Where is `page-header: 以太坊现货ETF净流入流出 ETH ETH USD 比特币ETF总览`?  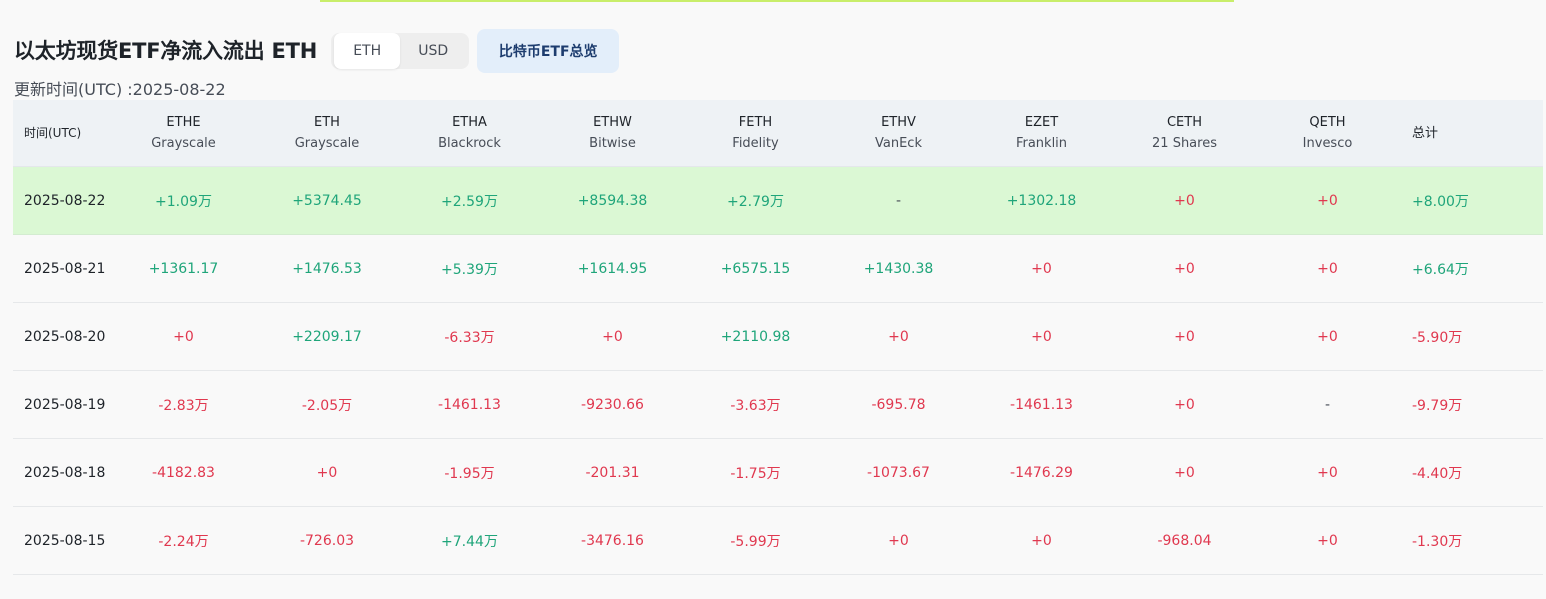 page-header: 以太坊现货ETF净流入流出 ETH ETH USD 比特币ETF总览 is located at coordinates (317, 50).